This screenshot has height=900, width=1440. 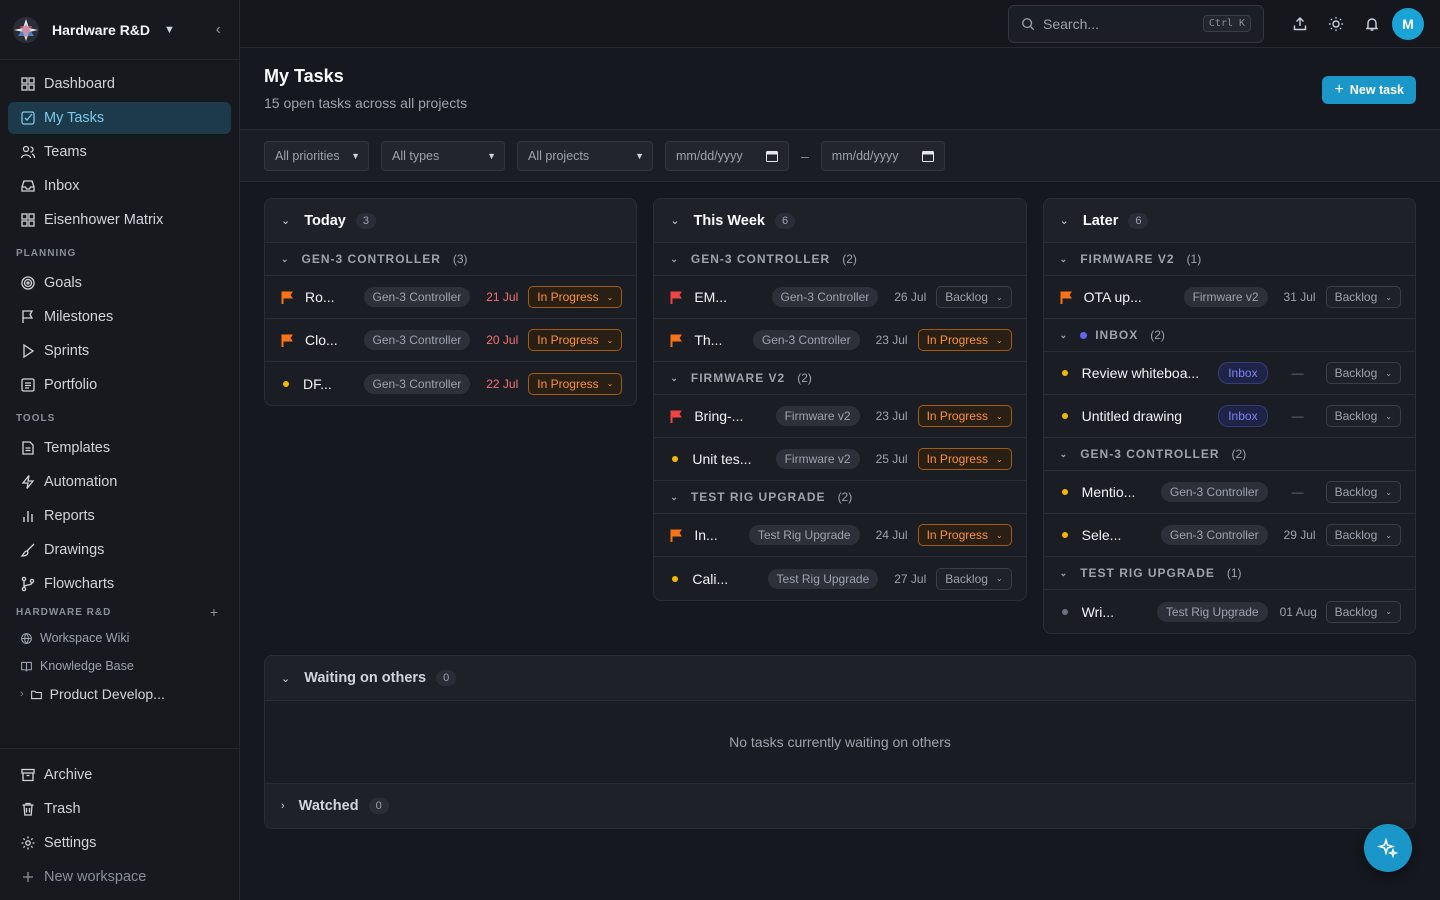 I want to click on task-row: Cali... Test Rig Upgrade 27 Jul Backlog ⌄, so click(x=839, y=578).